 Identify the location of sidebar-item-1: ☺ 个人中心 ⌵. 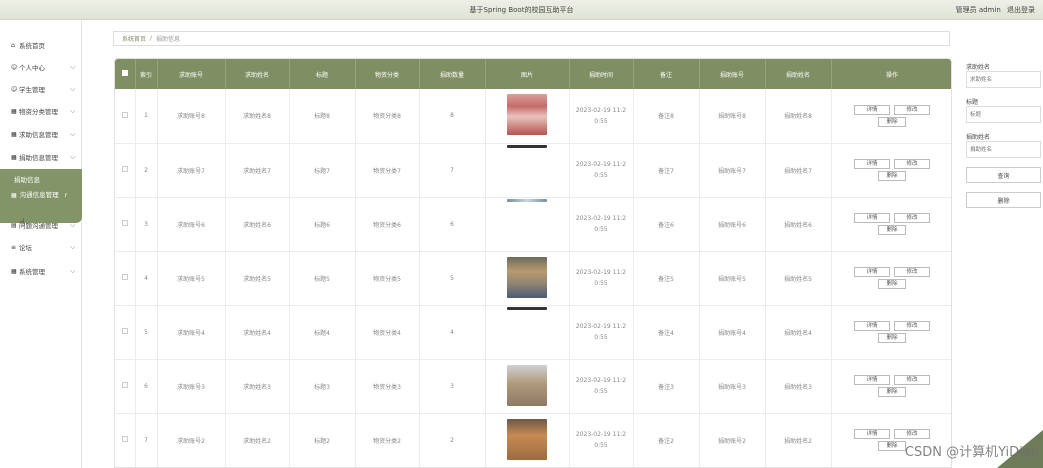
(41, 67).